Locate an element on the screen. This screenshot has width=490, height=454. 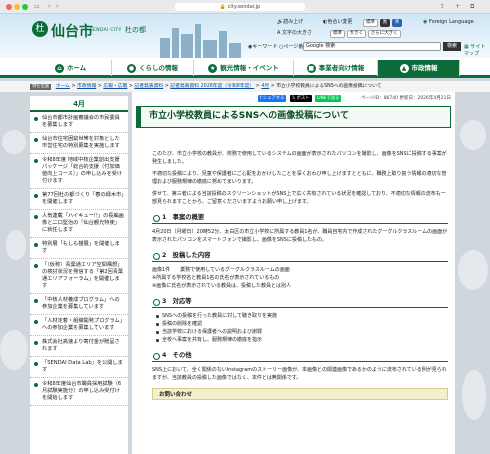
text-size-label: A 文字の大きさ is located at coordinates (294, 33).